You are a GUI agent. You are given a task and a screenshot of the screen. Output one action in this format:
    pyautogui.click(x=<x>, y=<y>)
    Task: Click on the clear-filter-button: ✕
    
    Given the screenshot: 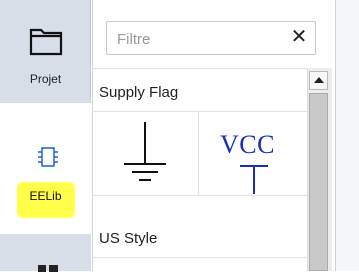 What is the action you would take?
    pyautogui.click(x=299, y=37)
    